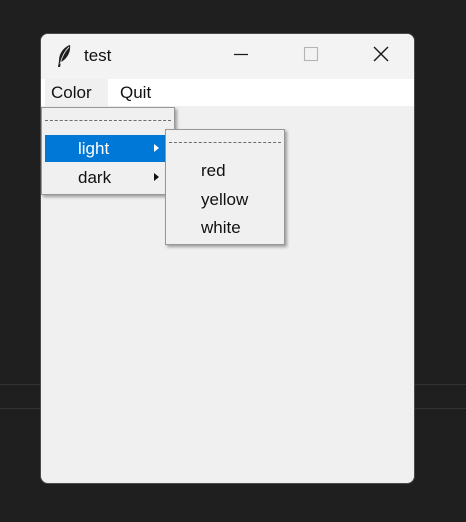  I want to click on maximize-icon, so click(311, 56).